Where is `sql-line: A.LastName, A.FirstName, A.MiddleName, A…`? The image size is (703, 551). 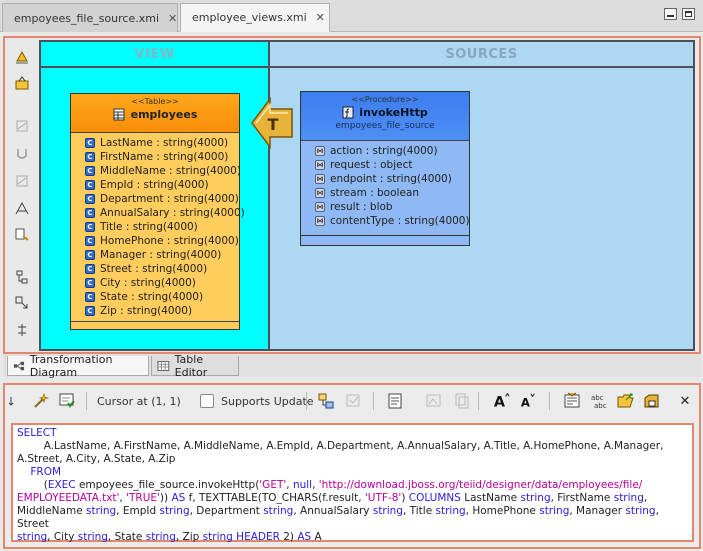
sql-line: A.LastName, A.FirstName, A.MiddleName, A… is located at coordinates (352, 446).